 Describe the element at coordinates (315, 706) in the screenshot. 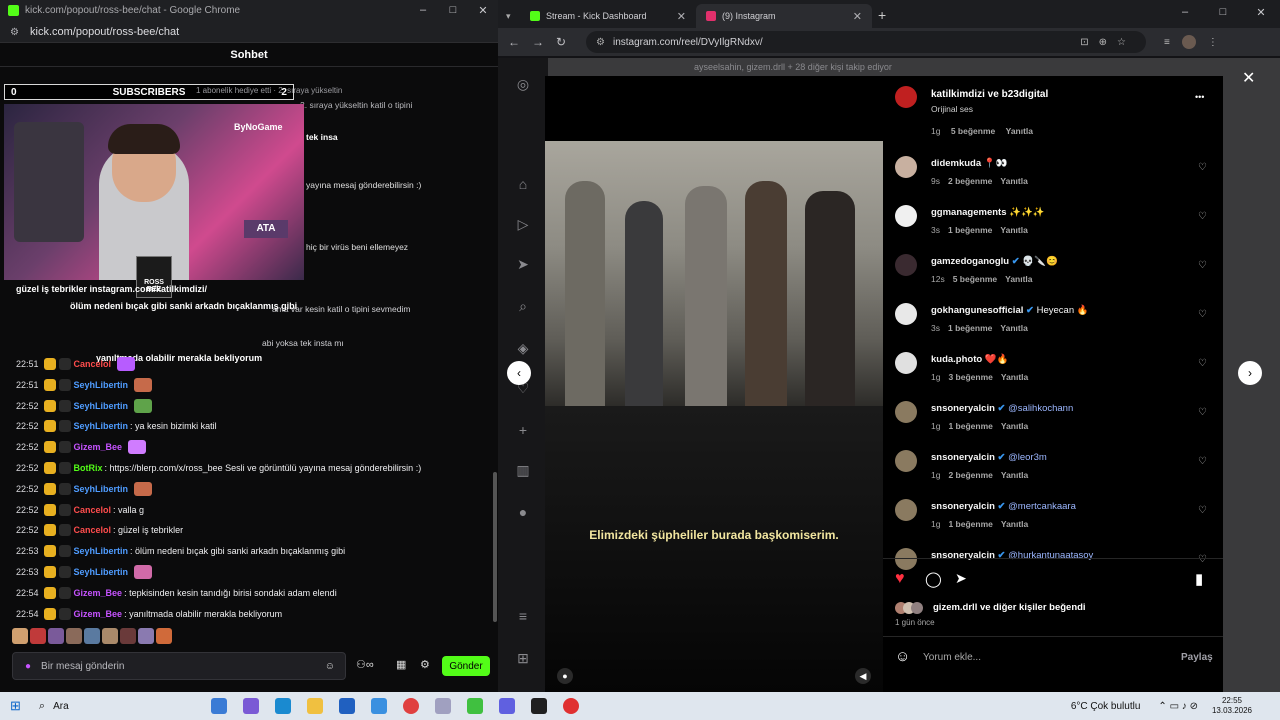

I see `file-explorer-icon` at that location.